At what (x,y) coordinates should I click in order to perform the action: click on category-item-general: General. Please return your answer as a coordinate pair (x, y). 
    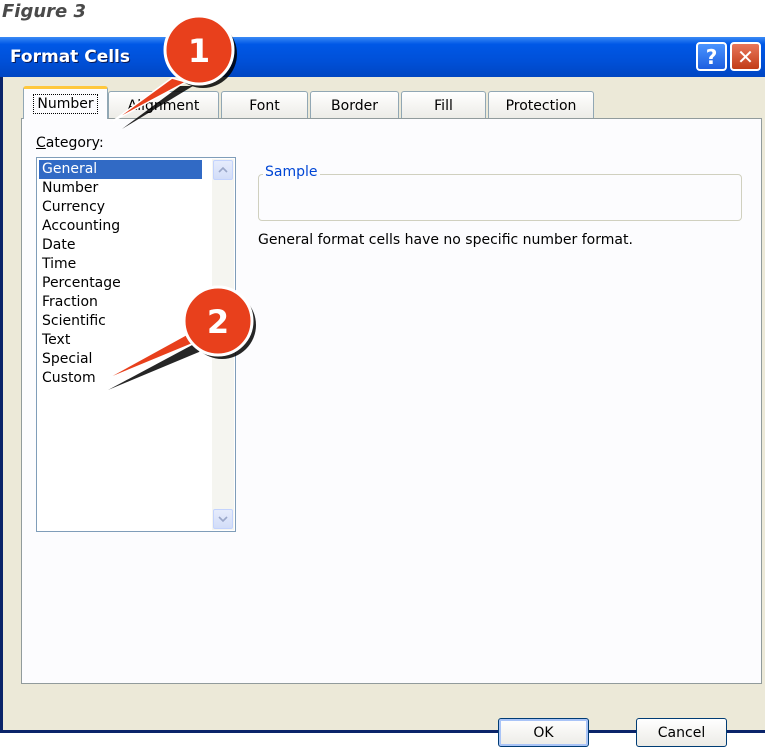
    Looking at the image, I should click on (120, 169).